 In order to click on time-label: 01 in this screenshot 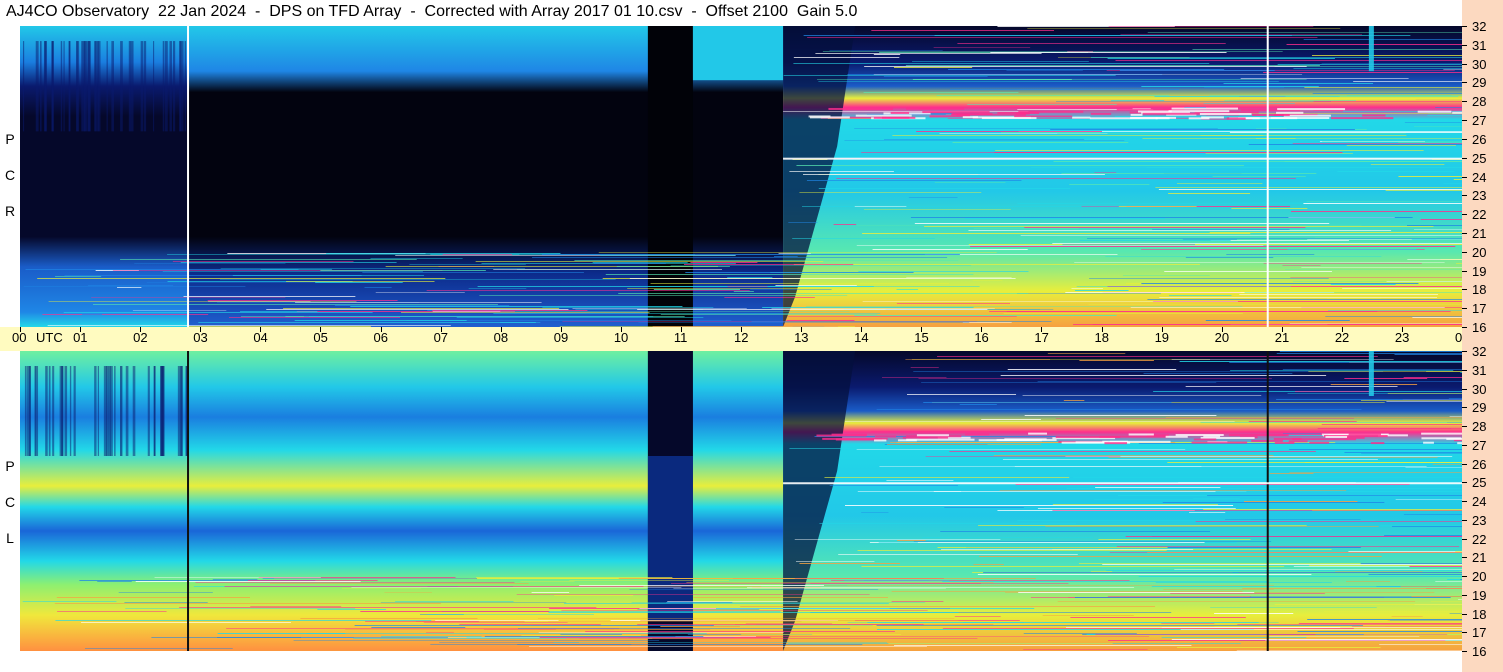, I will do `click(80, 337)`.